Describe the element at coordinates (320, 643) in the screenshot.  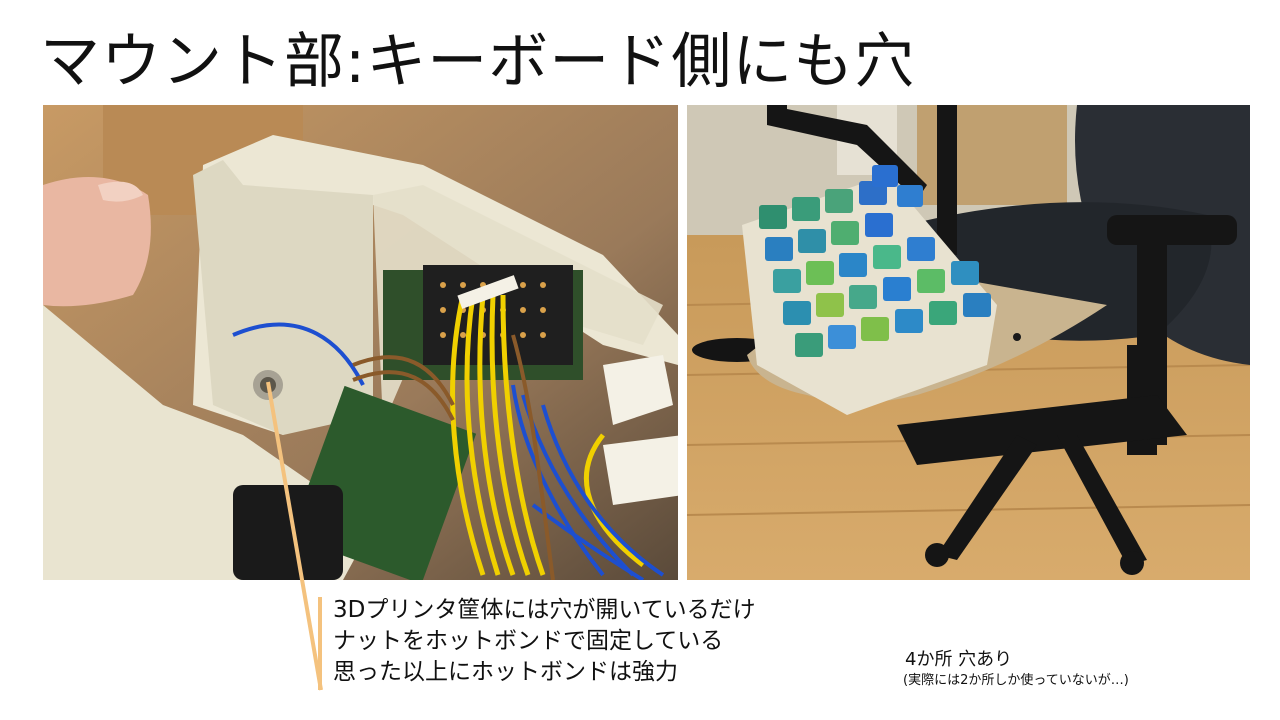
I see `callout-accent-bar` at that location.